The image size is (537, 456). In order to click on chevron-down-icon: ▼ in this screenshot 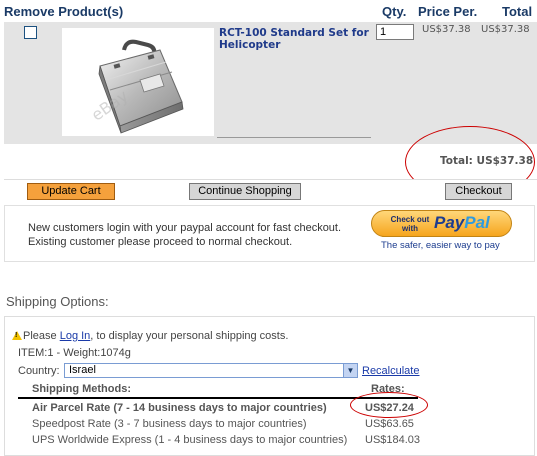, I will do `click(350, 370)`.